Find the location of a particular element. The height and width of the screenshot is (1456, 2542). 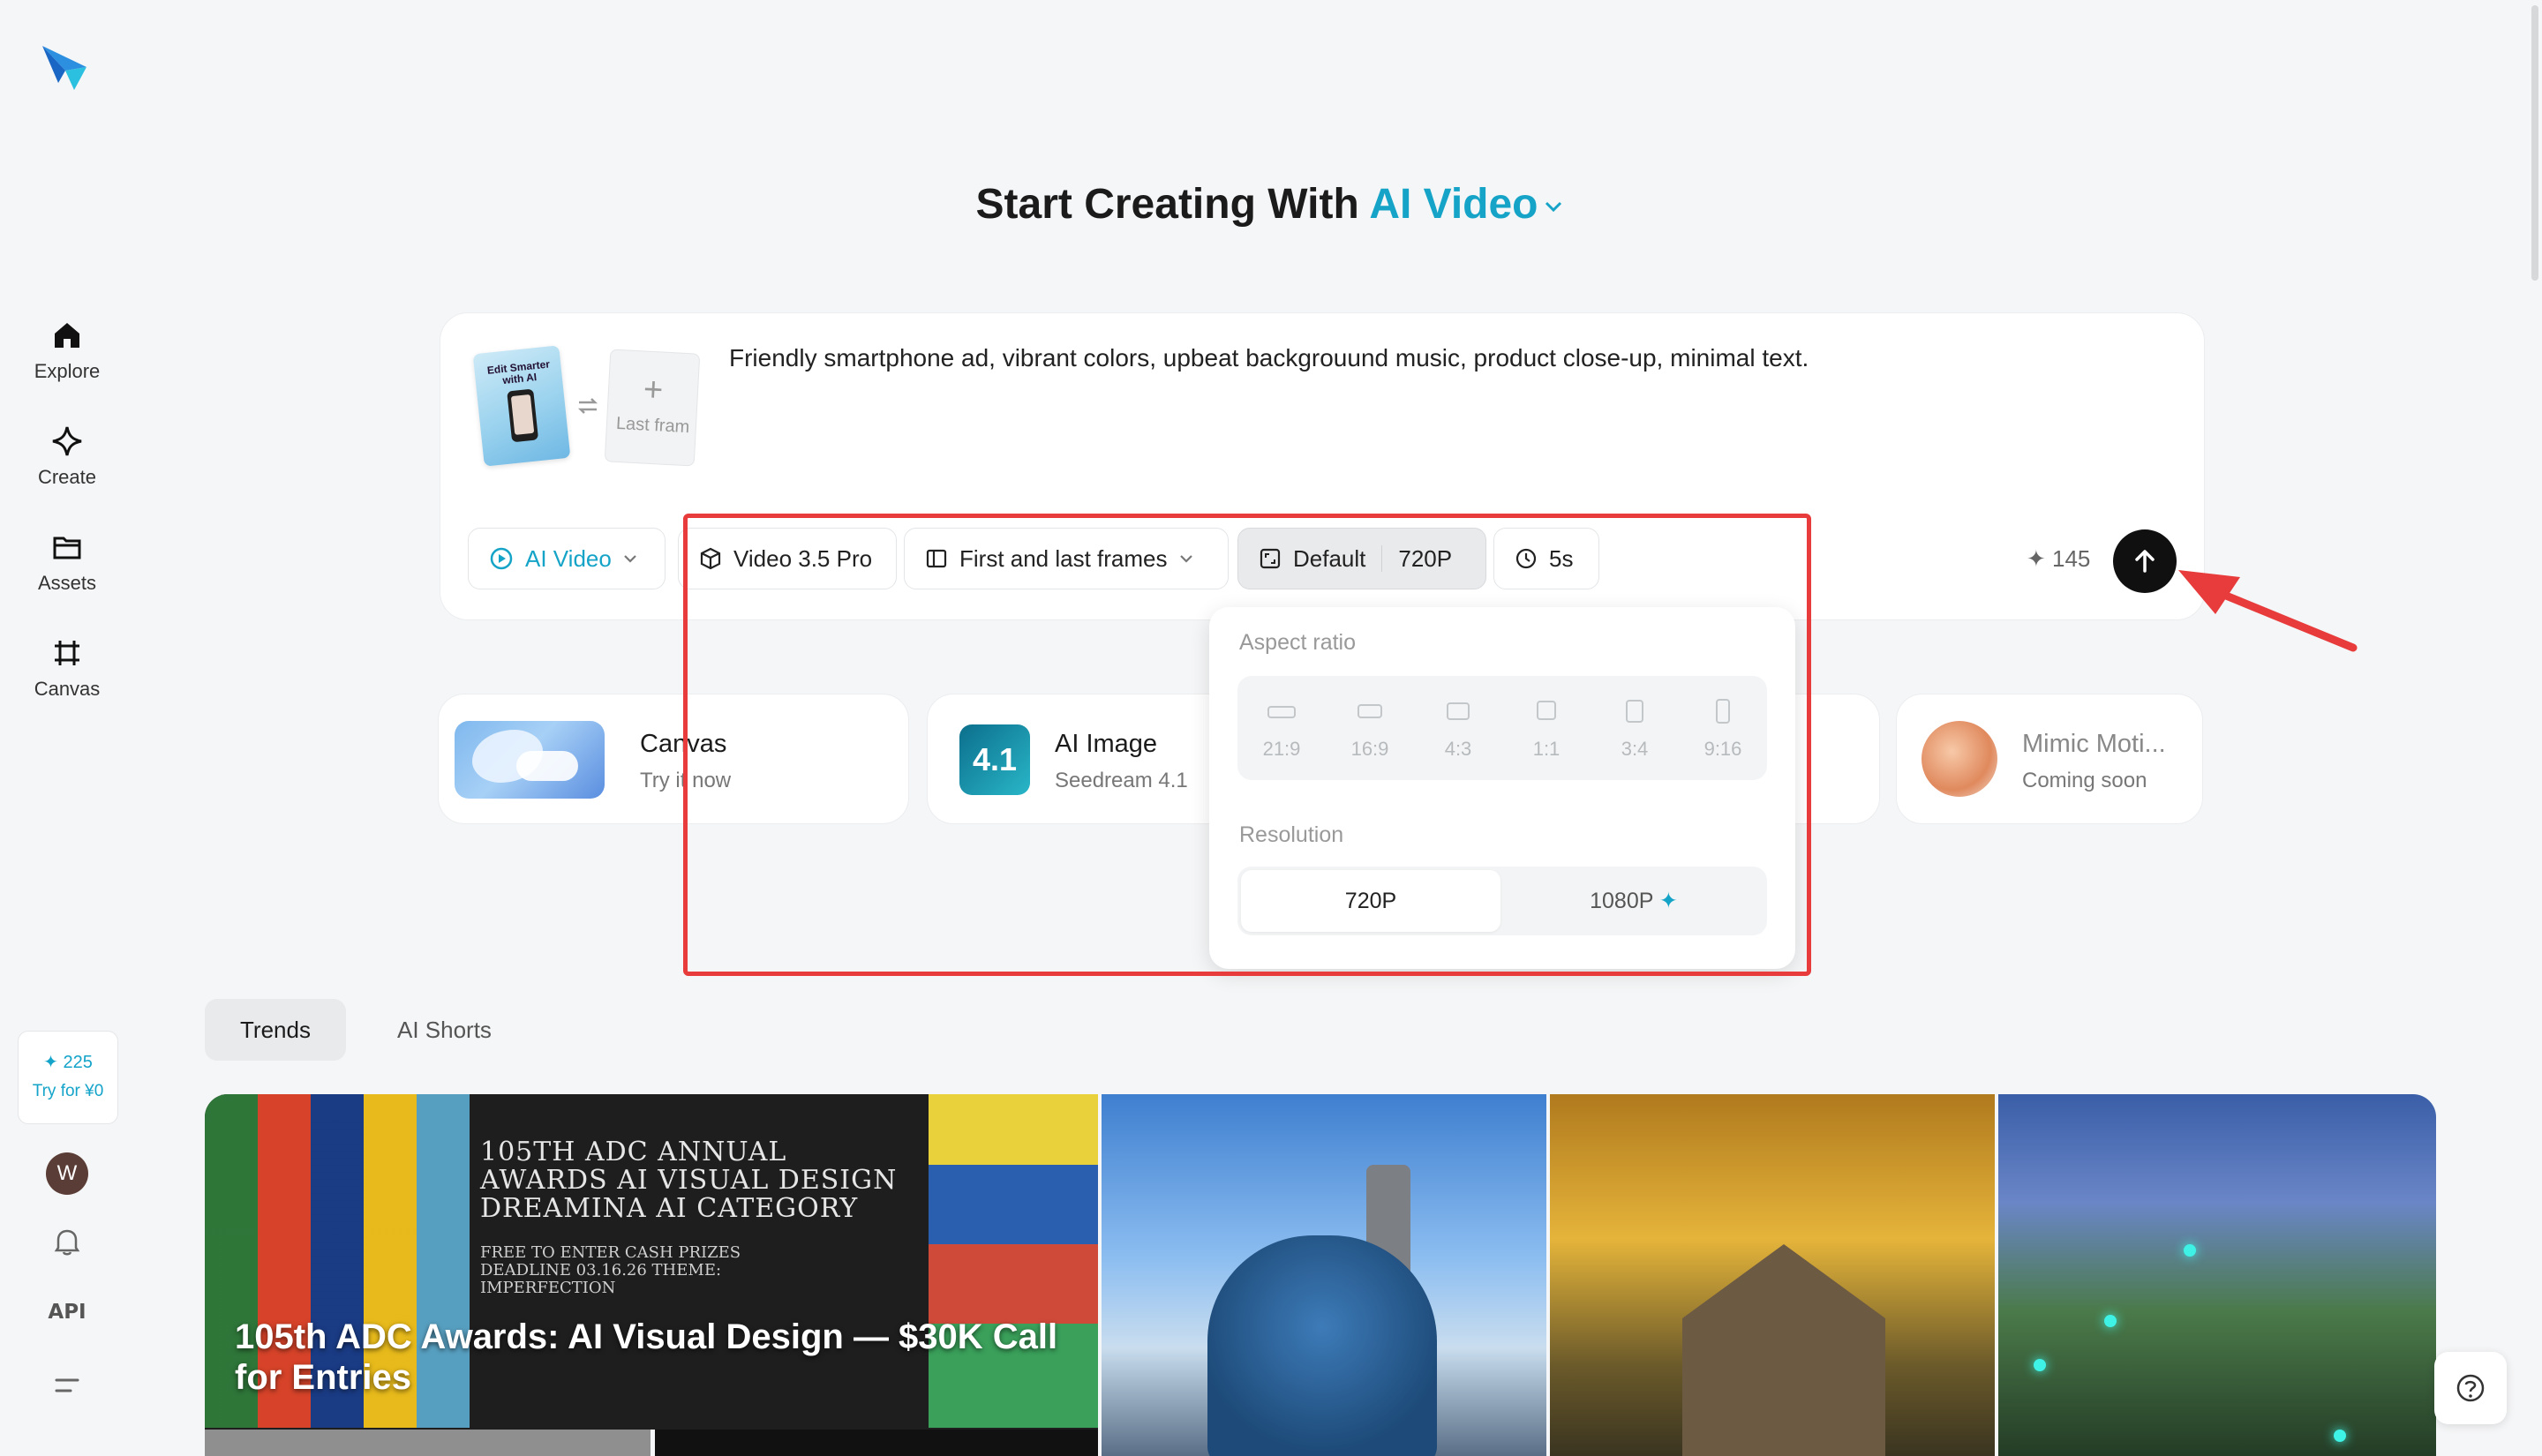

mode-dropdown-label: AI Video is located at coordinates (568, 558).